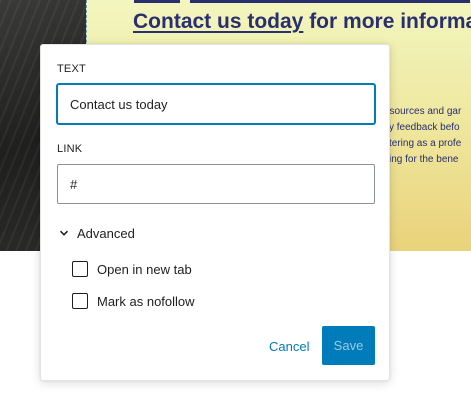 This screenshot has height=414, width=471. Describe the element at coordinates (289, 346) in the screenshot. I see `cancel-button: Cancel` at that location.